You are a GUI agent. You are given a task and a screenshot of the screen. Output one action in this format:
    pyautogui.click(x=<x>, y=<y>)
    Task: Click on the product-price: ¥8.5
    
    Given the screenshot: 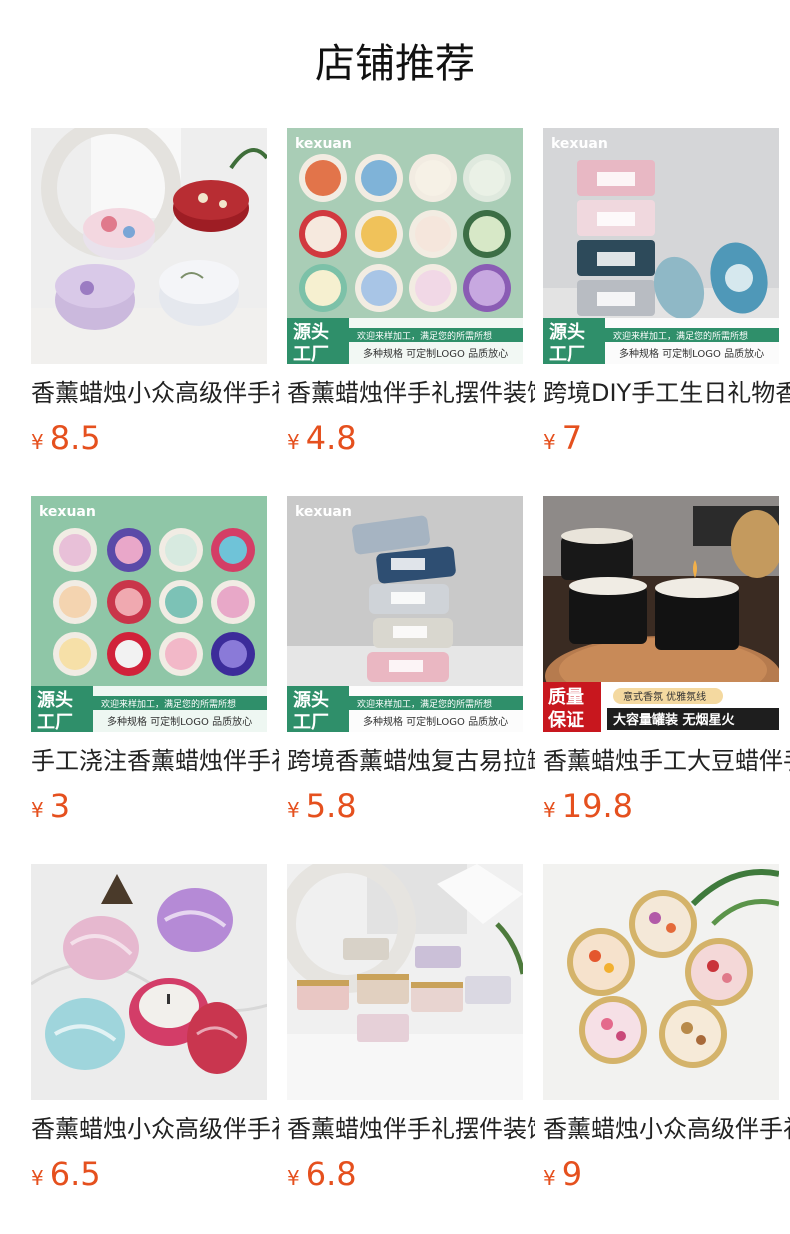 What is the action you would take?
    pyautogui.click(x=66, y=438)
    